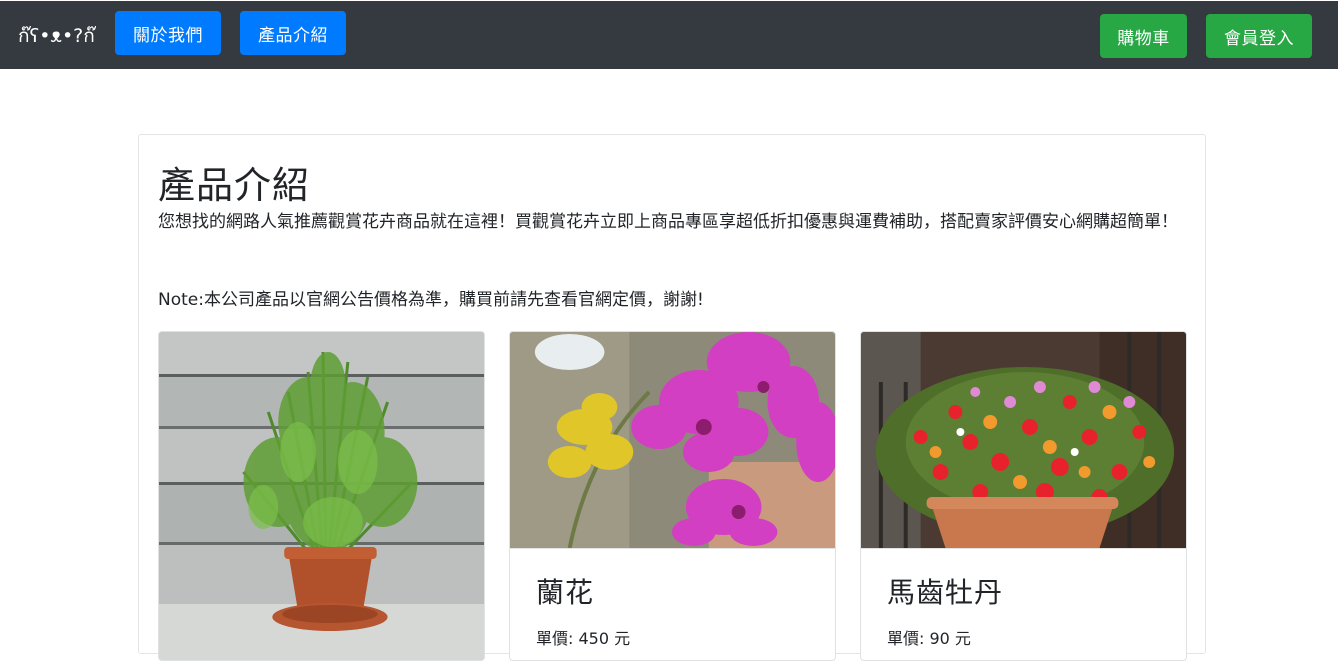 The height and width of the screenshot is (661, 1338). What do you see at coordinates (1023, 604) in the screenshot?
I see `product-card-body: 馬齒牡丹 單價: 90 元` at bounding box center [1023, 604].